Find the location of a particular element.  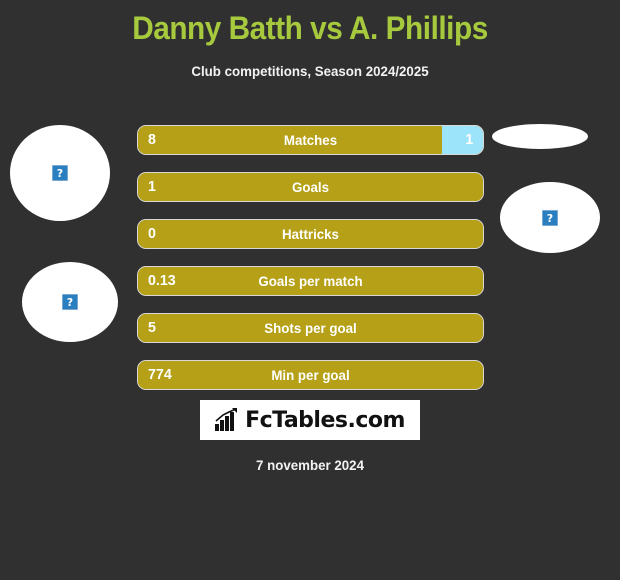

stat-label: Min per goal is located at coordinates (310, 375).